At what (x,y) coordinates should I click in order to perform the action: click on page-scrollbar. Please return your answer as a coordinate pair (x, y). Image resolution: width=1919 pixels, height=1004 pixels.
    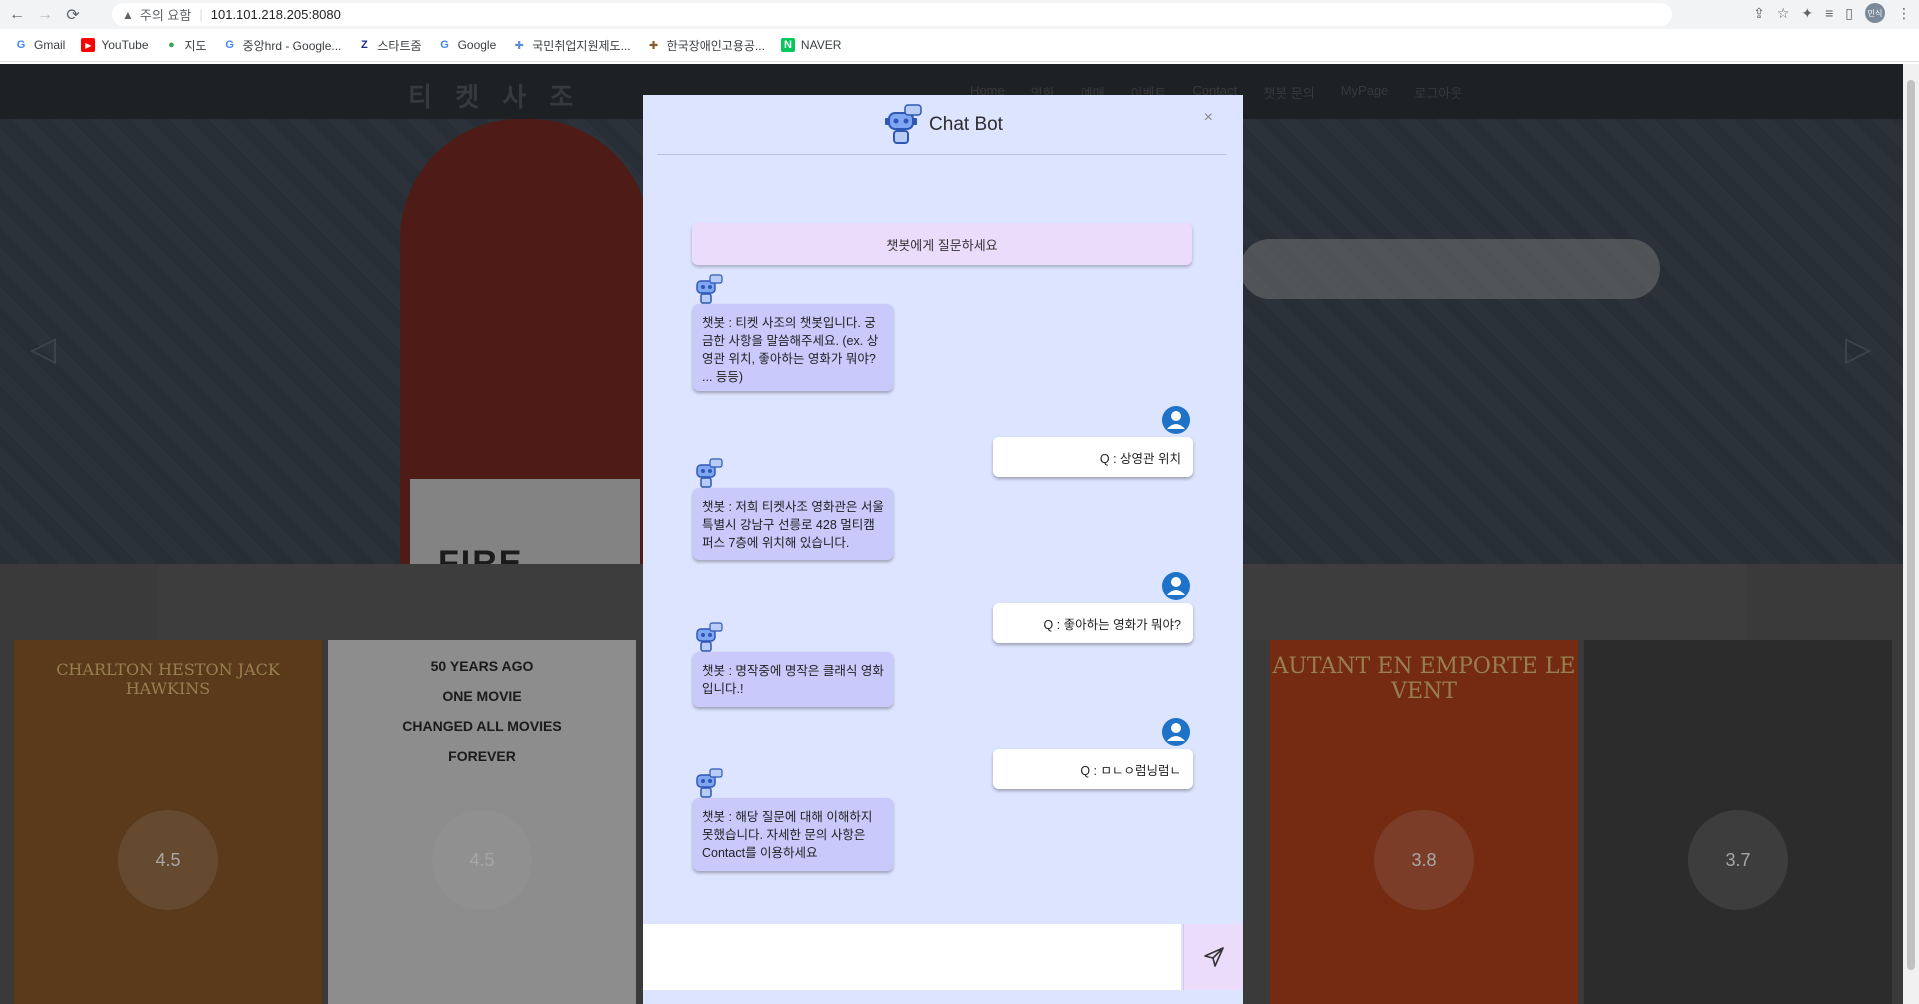
    Looking at the image, I should click on (1911, 534).